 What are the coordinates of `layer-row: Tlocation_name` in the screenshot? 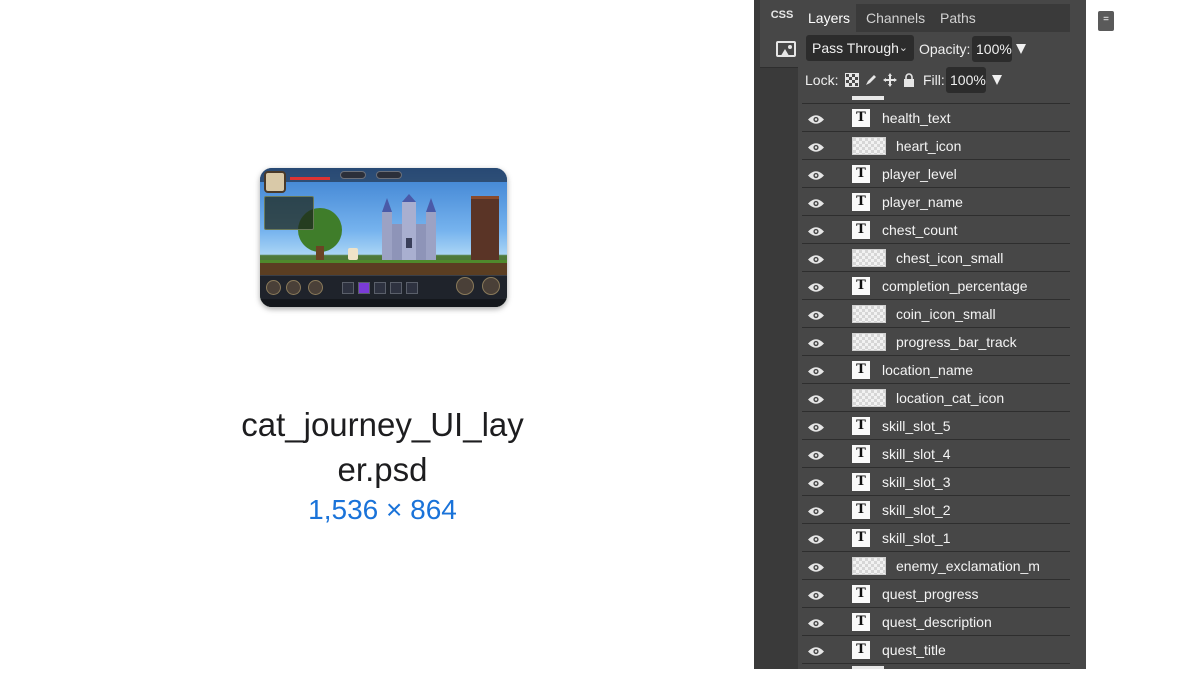 It's located at (936, 370).